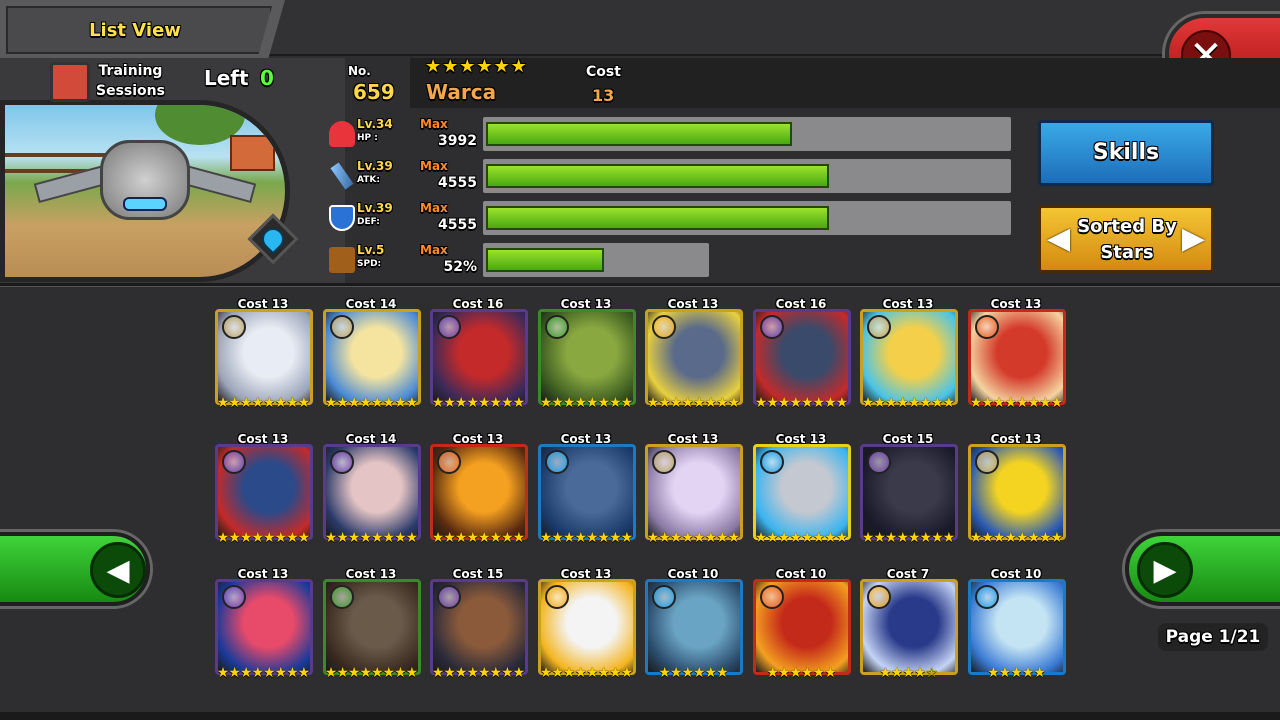 The height and width of the screenshot is (720, 1280). Describe the element at coordinates (603, 72) in the screenshot. I see `monster-cost-label: Cost` at that location.